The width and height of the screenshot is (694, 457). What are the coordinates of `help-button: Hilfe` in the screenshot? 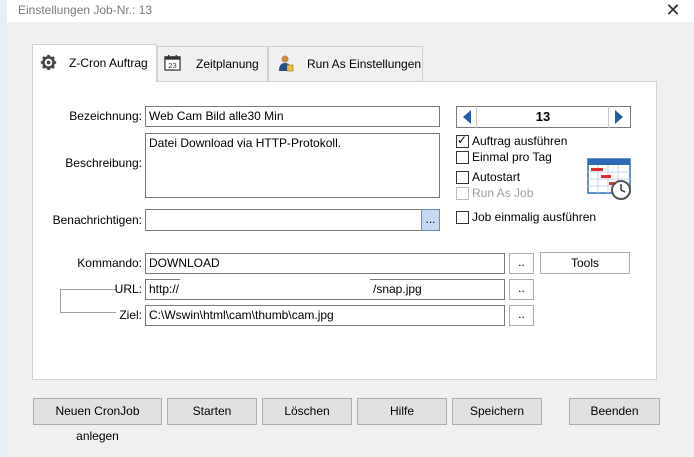 It's located at (402, 411).